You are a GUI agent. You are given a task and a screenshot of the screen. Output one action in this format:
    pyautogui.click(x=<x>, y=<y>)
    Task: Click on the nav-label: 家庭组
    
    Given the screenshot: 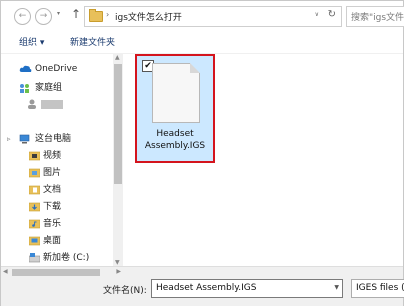 What is the action you would take?
    pyautogui.click(x=49, y=88)
    